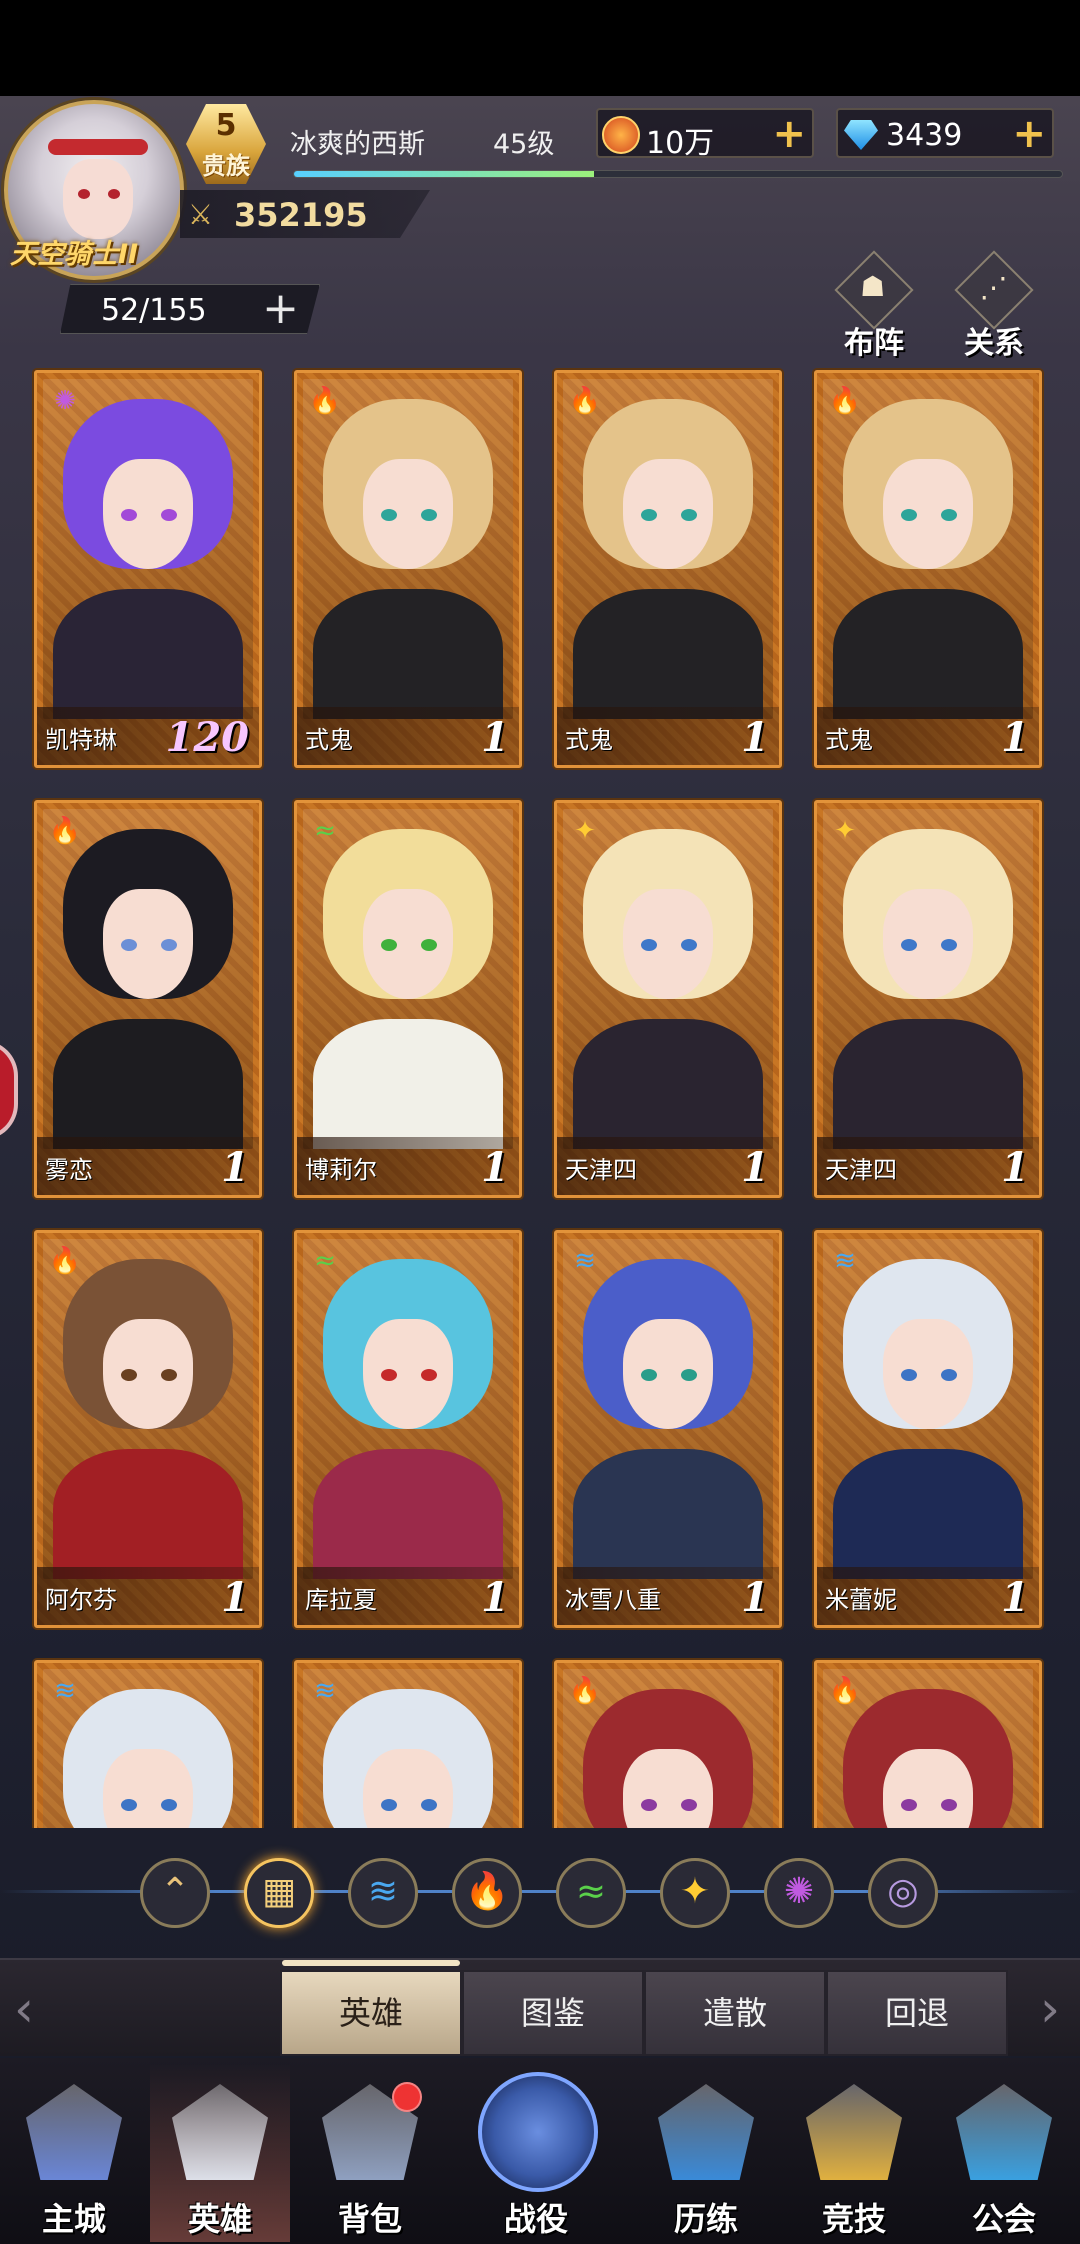  I want to click on add-gems-button: +, so click(1029, 134).